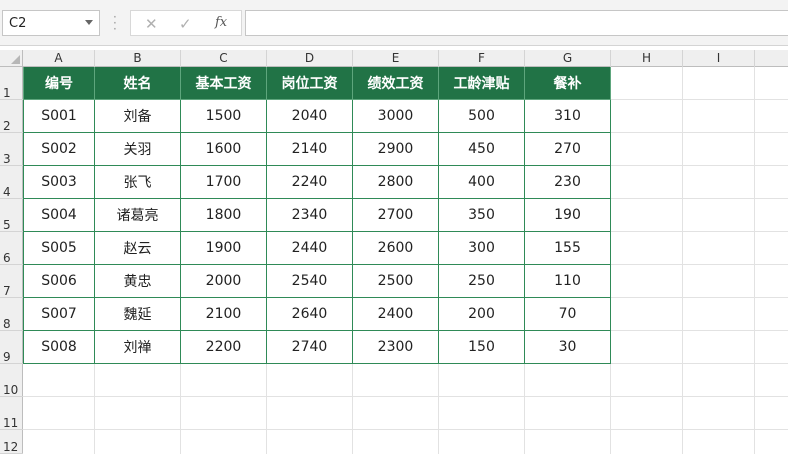 The height and width of the screenshot is (454, 788). I want to click on table-cell: 2400, so click(396, 314).